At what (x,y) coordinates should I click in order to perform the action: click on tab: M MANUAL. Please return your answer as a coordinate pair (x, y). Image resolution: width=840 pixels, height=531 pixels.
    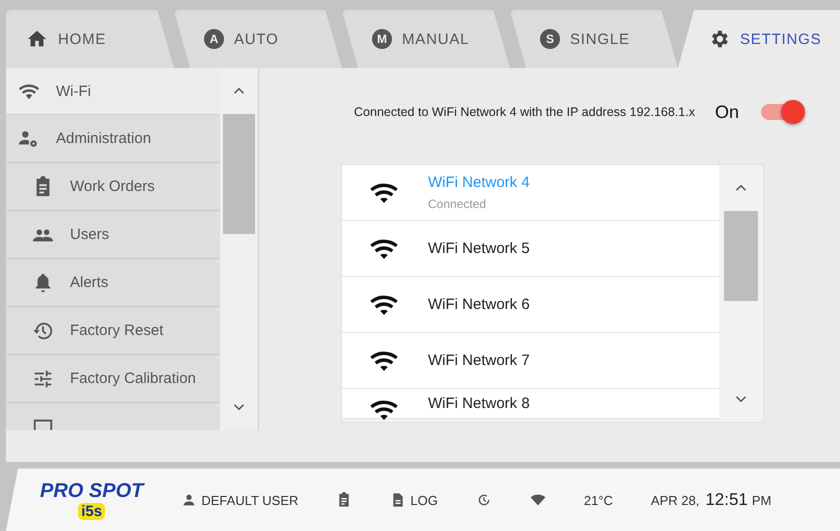
    Looking at the image, I should click on (426, 39).